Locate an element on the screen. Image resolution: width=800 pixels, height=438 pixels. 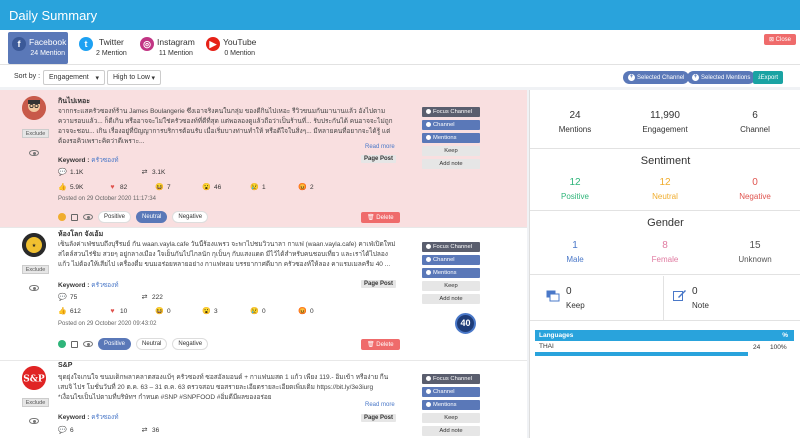
avatar-image: ★ is located at coordinates (34, 245).